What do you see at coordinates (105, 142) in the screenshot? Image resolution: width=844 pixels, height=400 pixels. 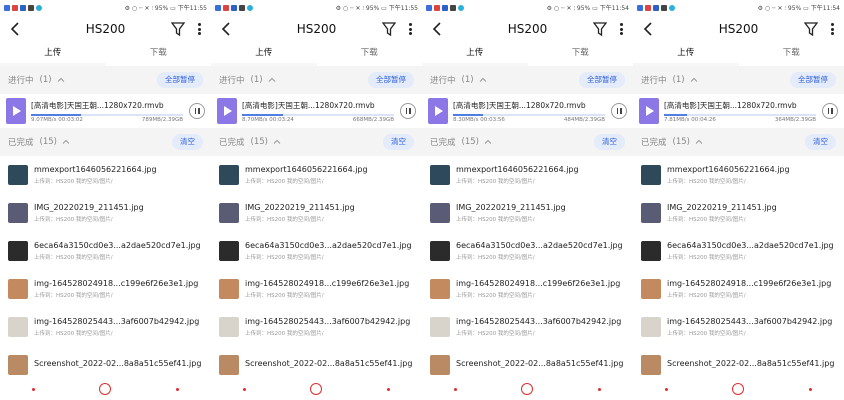 I see `completed-header: 已完成 (15) 清空` at bounding box center [105, 142].